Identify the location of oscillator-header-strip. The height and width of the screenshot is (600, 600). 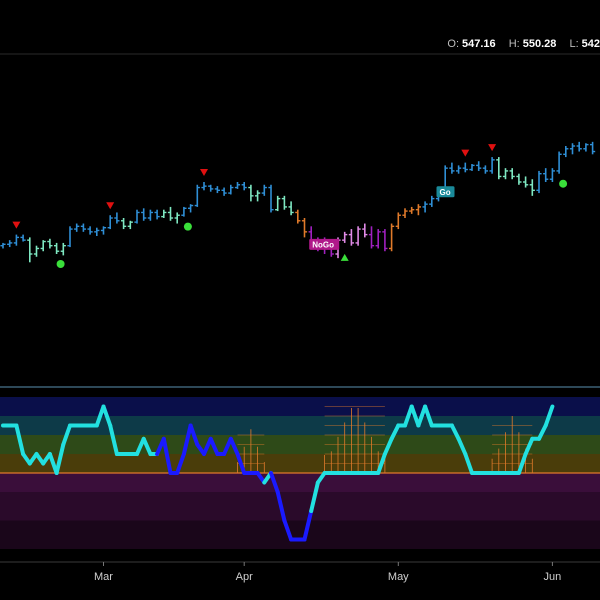
(300, 392).